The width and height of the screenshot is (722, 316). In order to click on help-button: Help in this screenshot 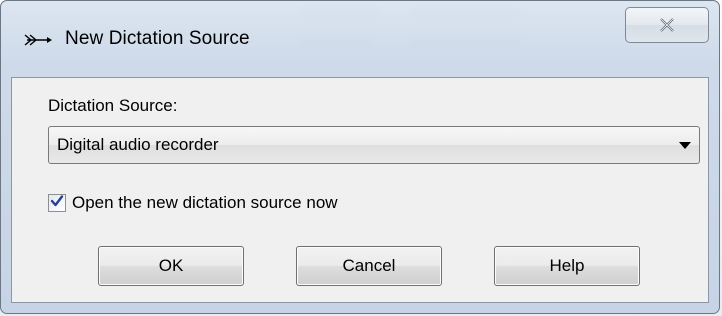, I will do `click(567, 266)`.